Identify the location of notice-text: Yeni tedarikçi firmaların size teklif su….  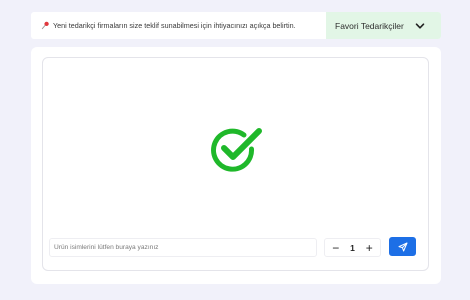
(174, 25).